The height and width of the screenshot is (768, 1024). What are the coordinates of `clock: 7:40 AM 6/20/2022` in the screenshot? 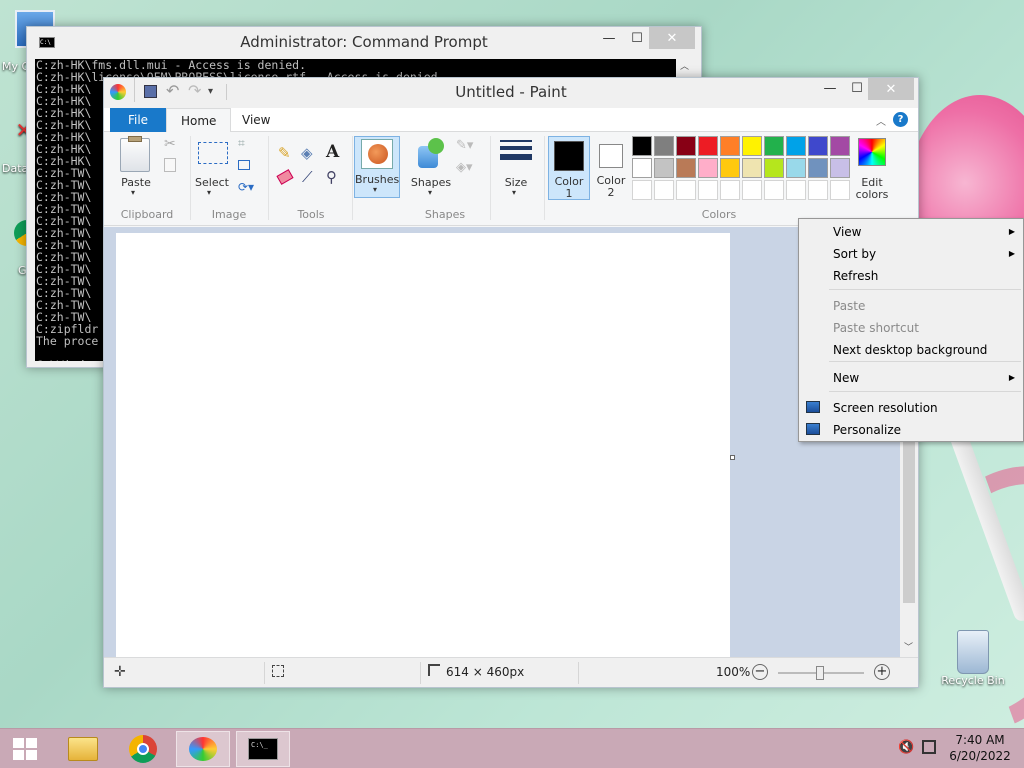 It's located at (980, 748).